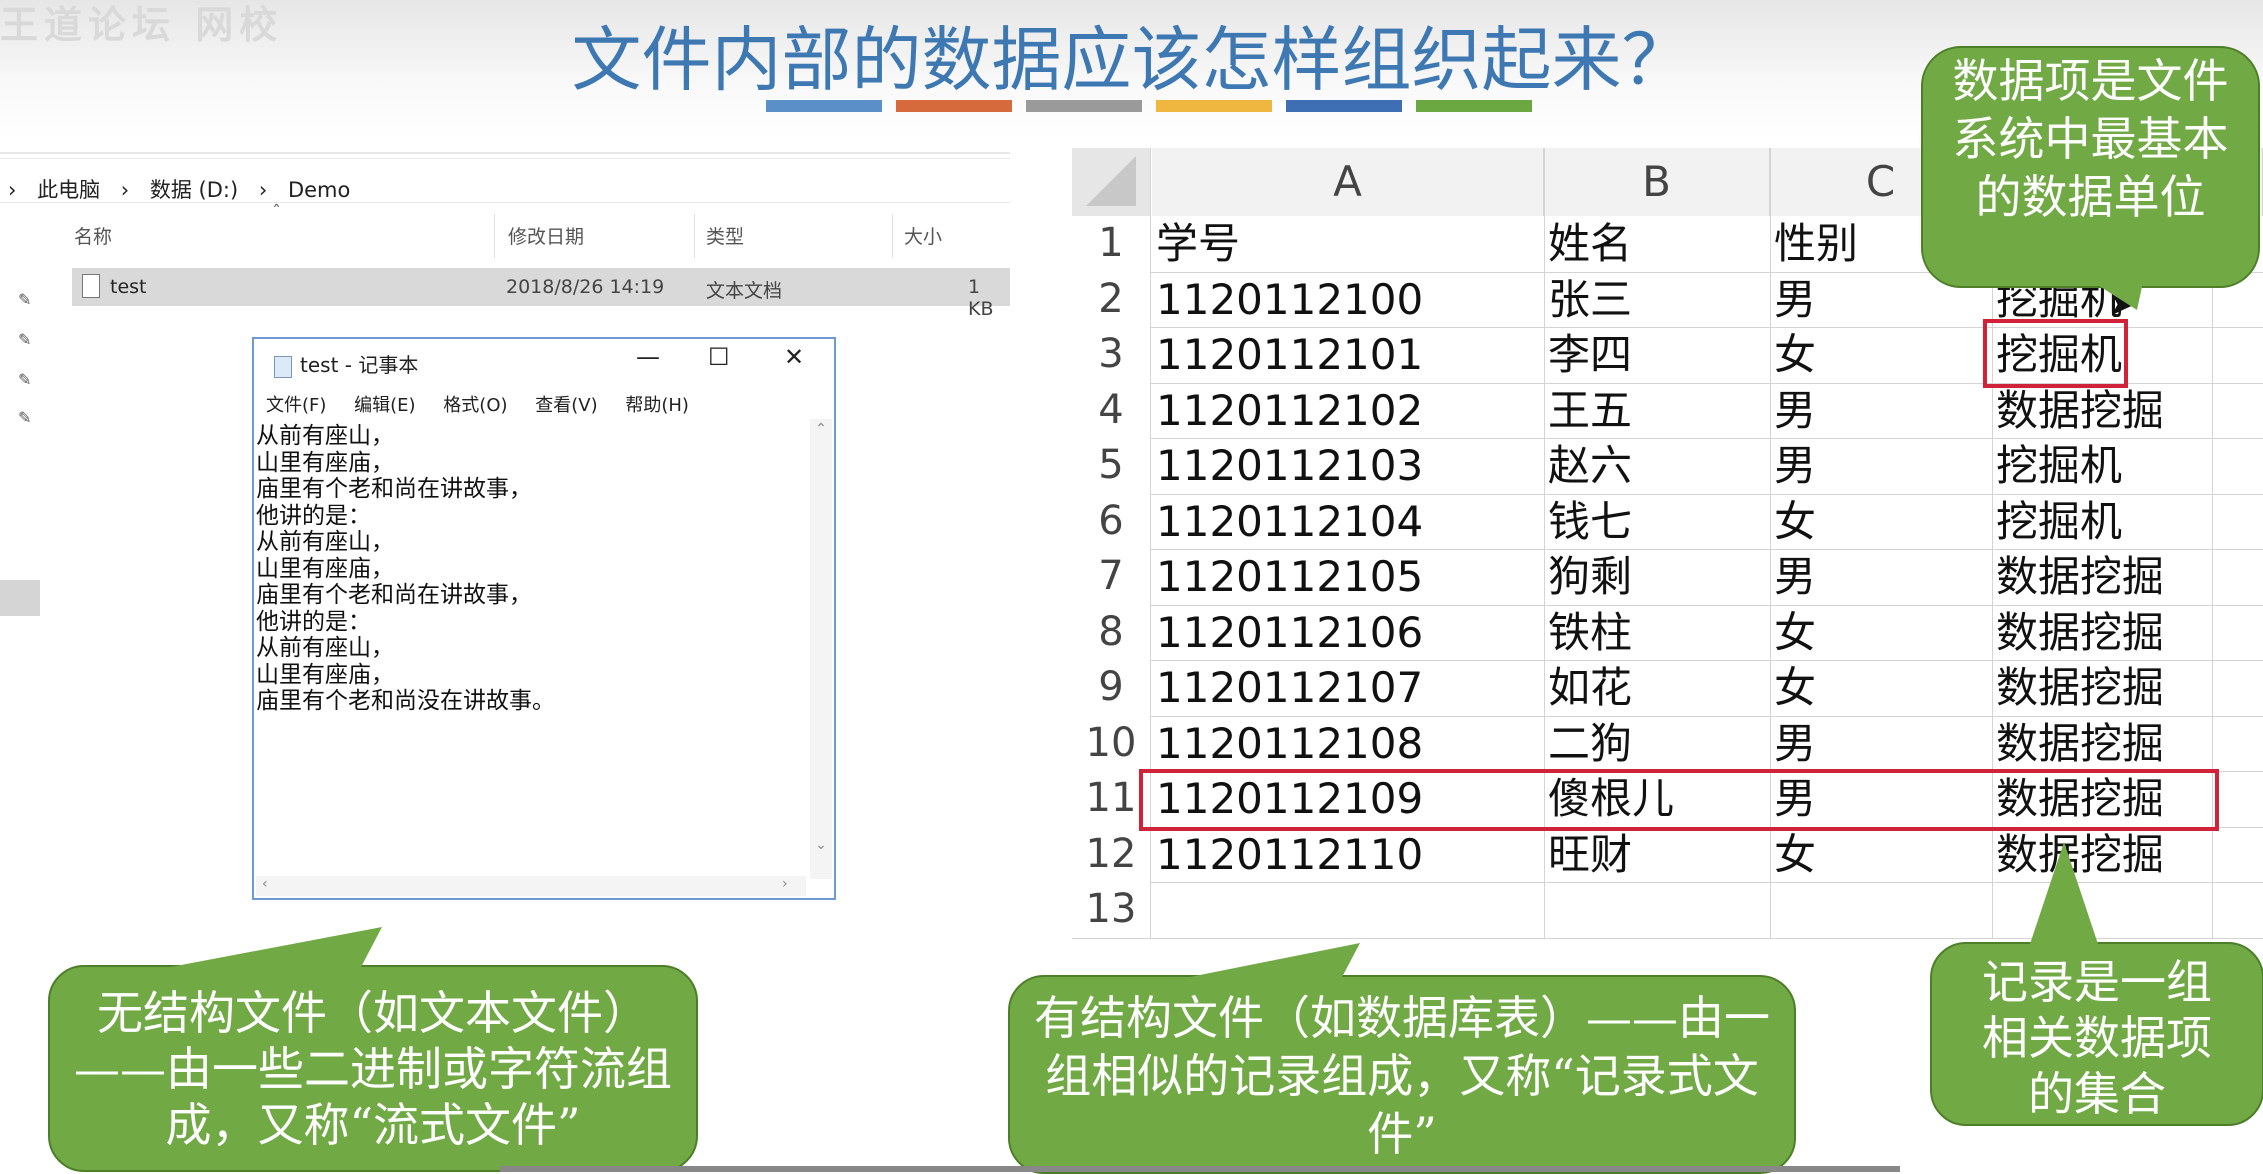 The height and width of the screenshot is (1174, 2263). Describe the element at coordinates (93, 235) in the screenshot. I see `column-header-name: 名称` at that location.